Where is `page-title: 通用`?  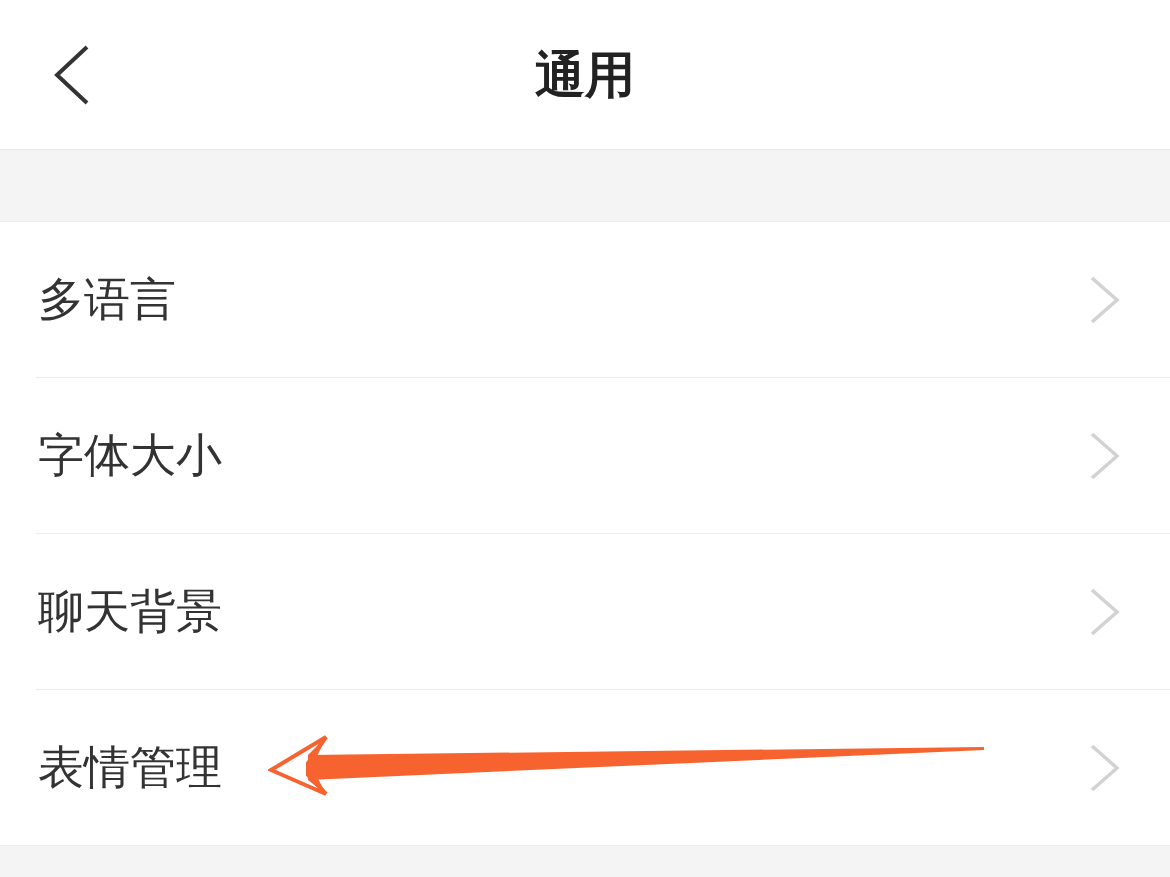 page-title: 通用 is located at coordinates (585, 74).